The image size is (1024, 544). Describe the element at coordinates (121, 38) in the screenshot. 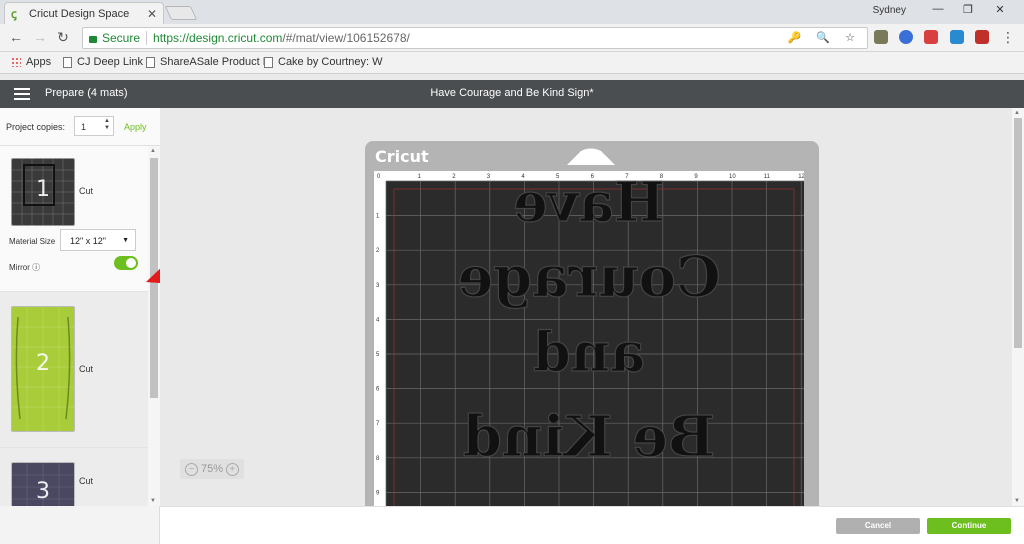

I see `secure-label: Secure` at that location.